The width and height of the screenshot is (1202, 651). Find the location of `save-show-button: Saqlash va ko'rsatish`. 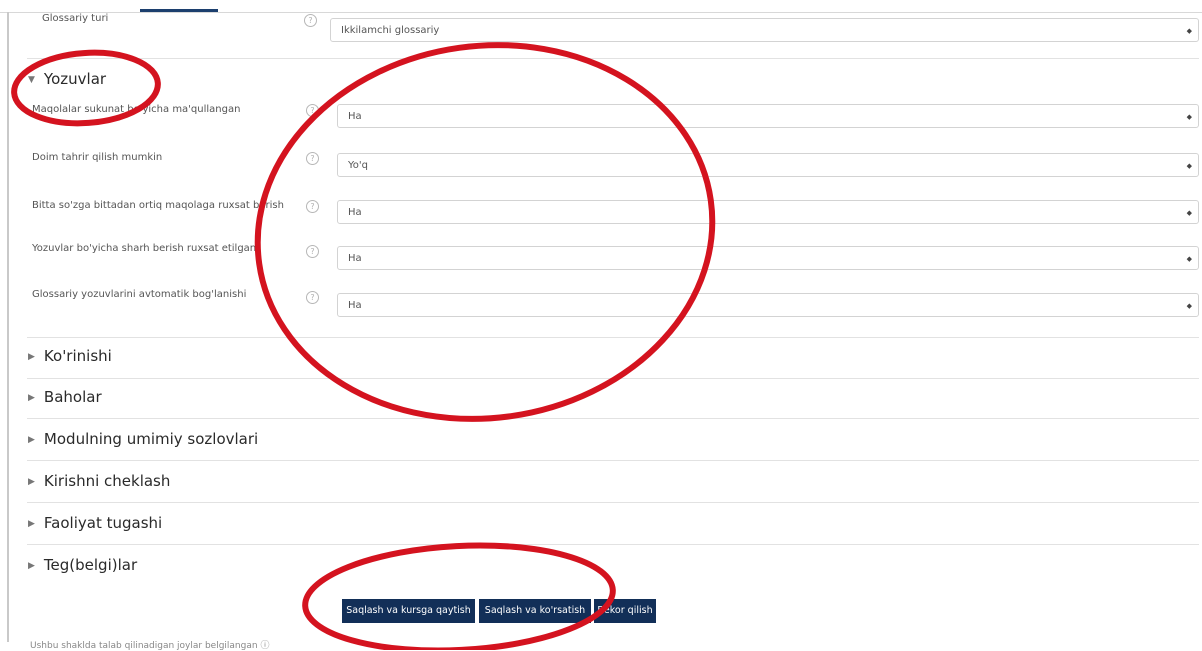

save-show-button: Saqlash va ko'rsatish is located at coordinates (535, 611).